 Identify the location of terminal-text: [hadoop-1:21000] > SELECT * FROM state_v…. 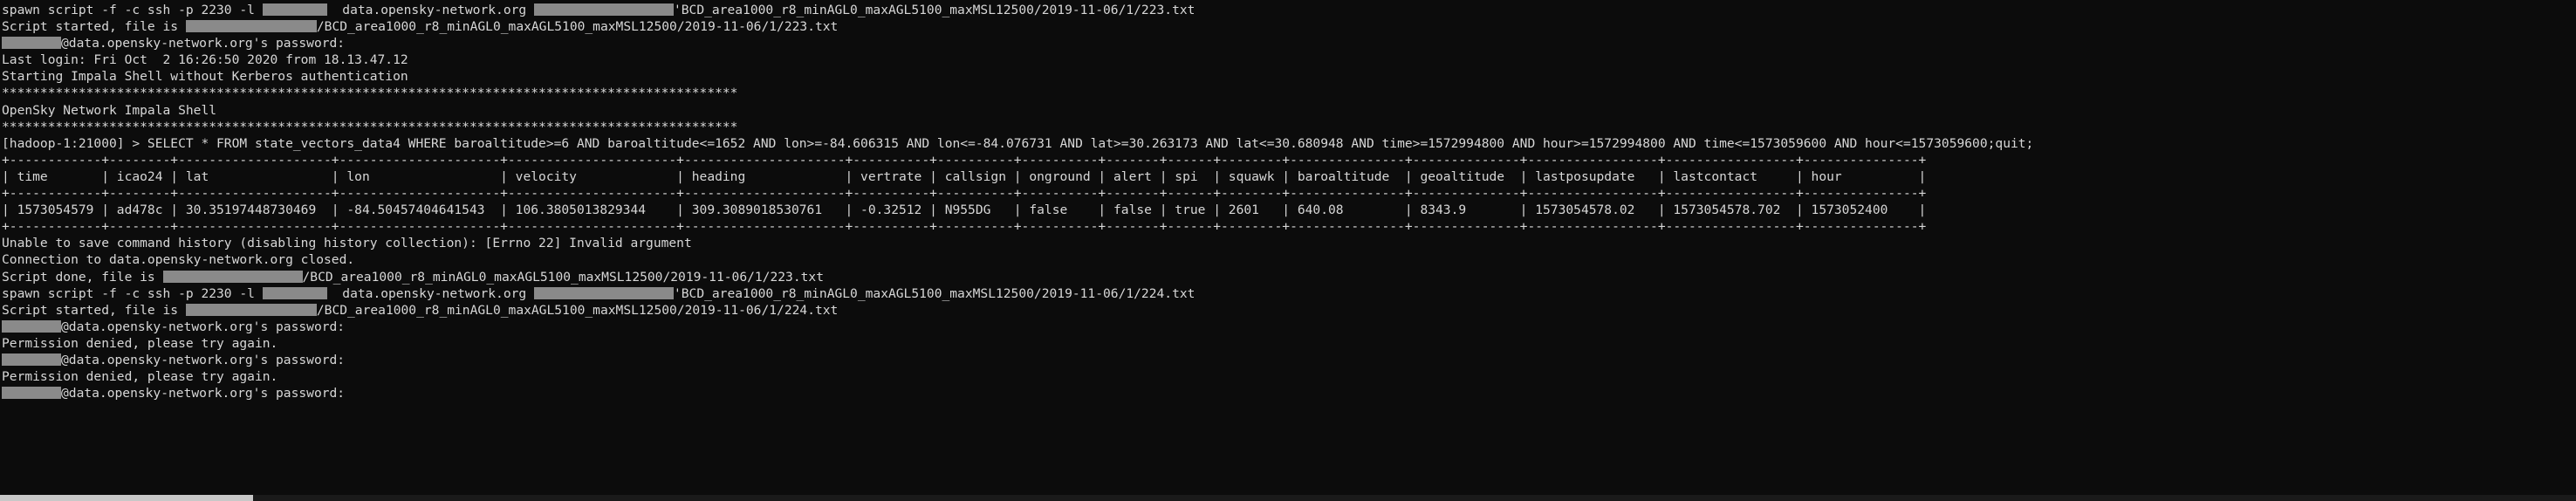
(1018, 143).